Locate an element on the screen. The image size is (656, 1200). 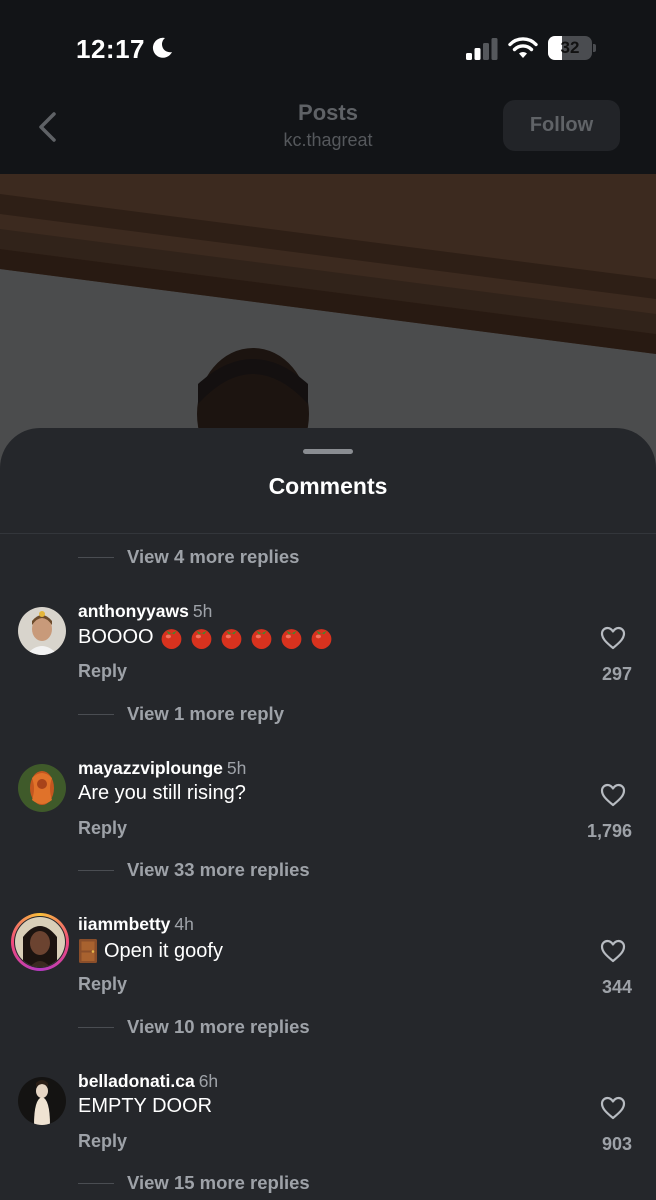
wifi-icon is located at coordinates (523, 47).